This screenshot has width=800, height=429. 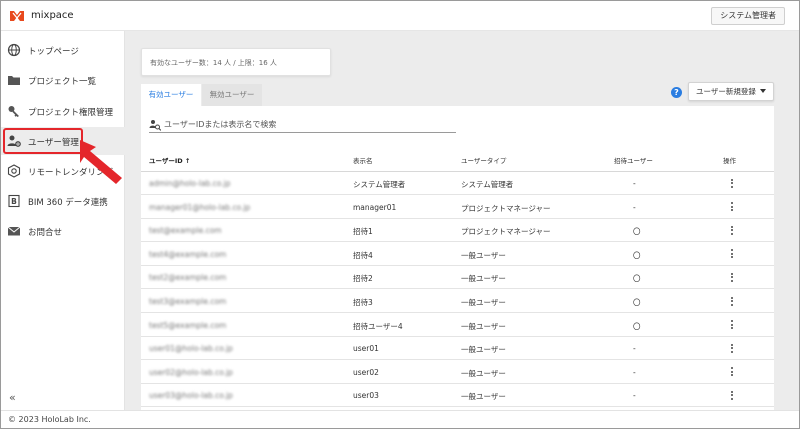 What do you see at coordinates (363, 279) in the screenshot?
I see `display-name-cell: 招待2` at bounding box center [363, 279].